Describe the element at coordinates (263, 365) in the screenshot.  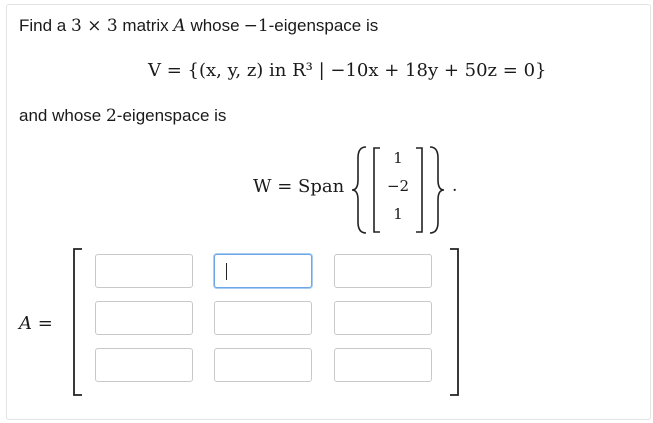
I see `matrix-input-r3c2` at that location.